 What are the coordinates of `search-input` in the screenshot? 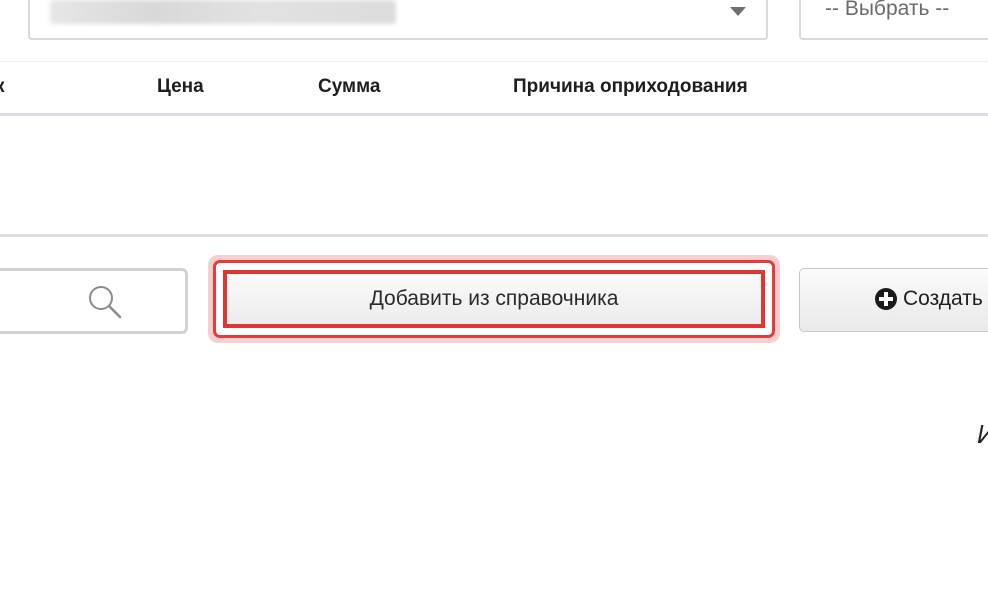 It's located at (94, 301).